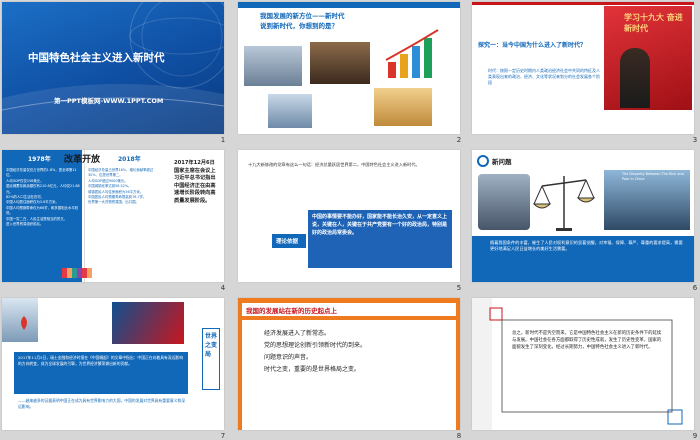  What do you see at coordinates (653, 23) in the screenshot?
I see `banner-text: 学习十九大 奋进新时代` at bounding box center [653, 23].